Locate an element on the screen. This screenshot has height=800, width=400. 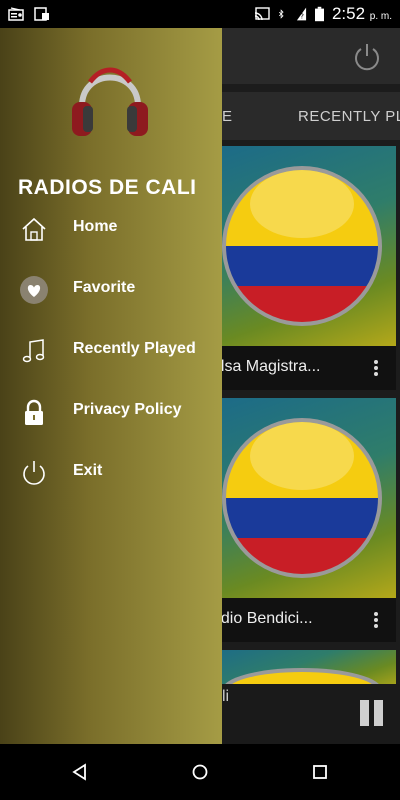
recents-icon is located at coordinates (320, 772).